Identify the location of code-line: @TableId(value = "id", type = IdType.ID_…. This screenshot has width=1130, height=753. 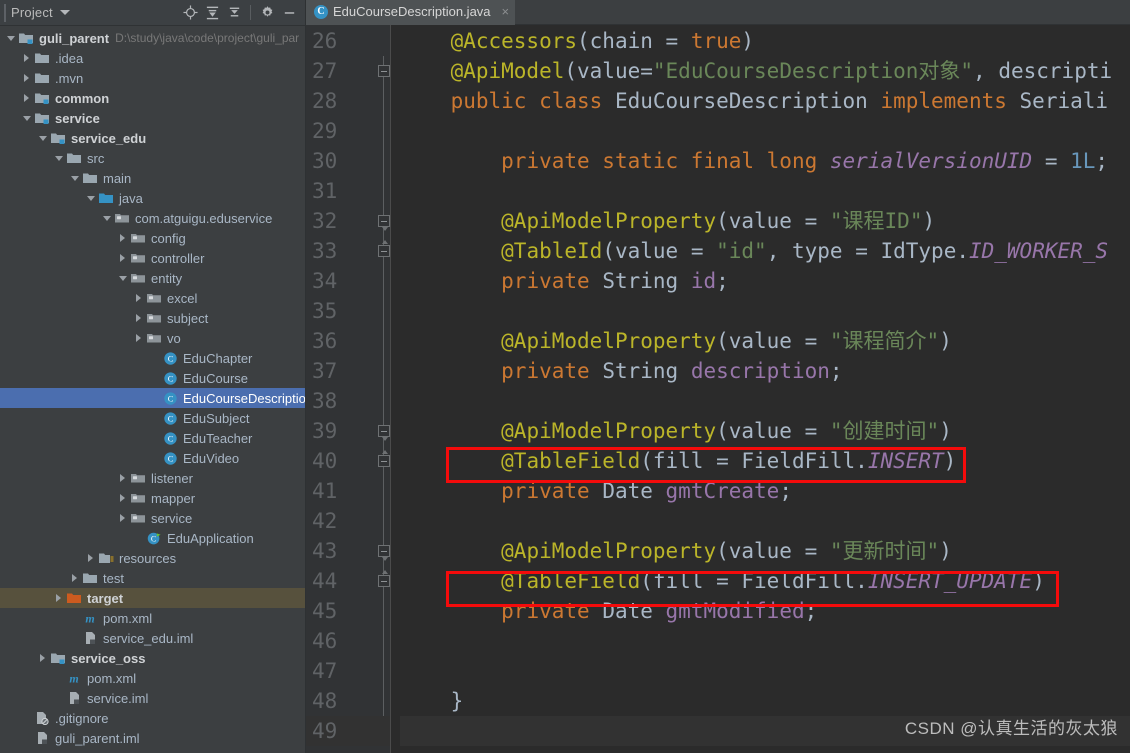
(765, 251).